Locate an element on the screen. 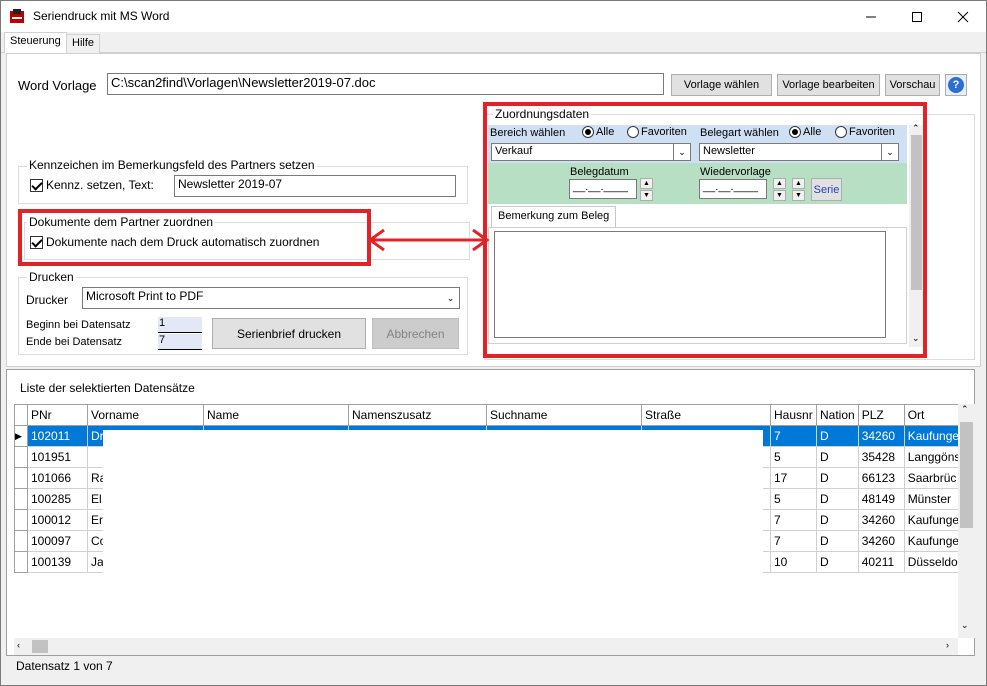 Image resolution: width=987 pixels, height=686 pixels. cell-plz: 40211 is located at coordinates (881, 562).